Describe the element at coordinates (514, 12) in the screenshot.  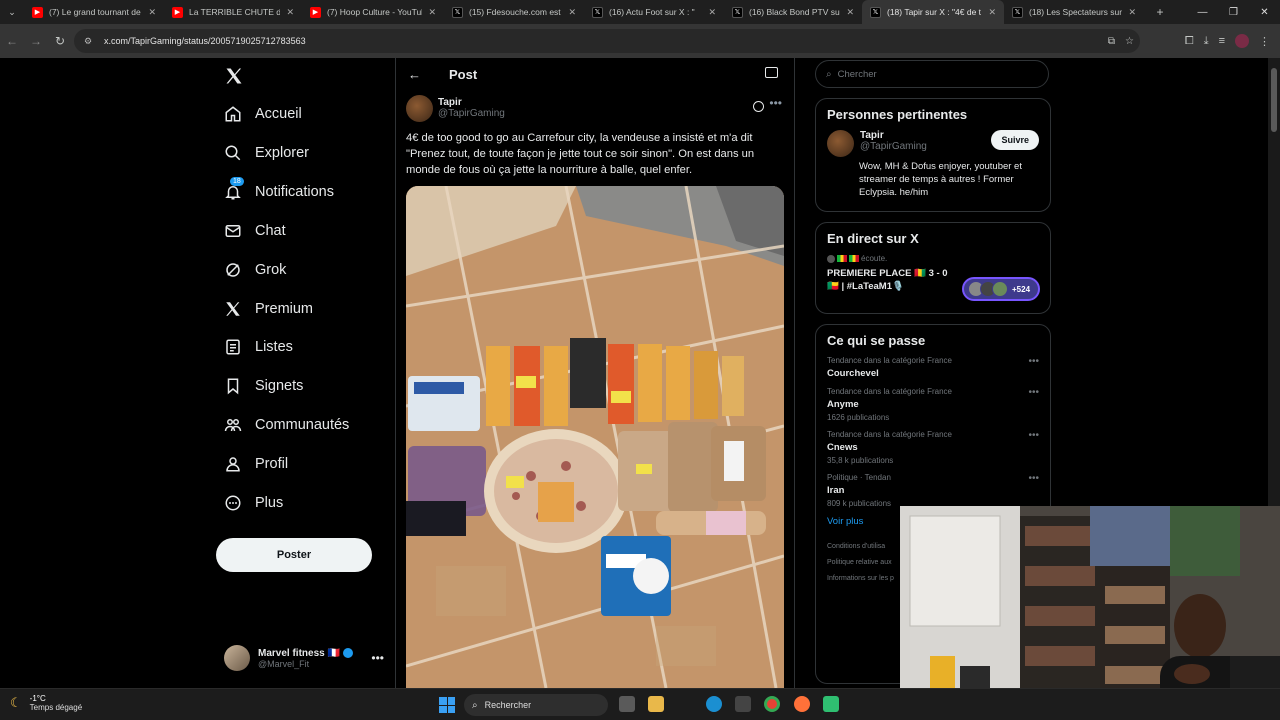
I see `browser-tab: 𝕏 (15) Fdesouche.com est u ✕` at that location.